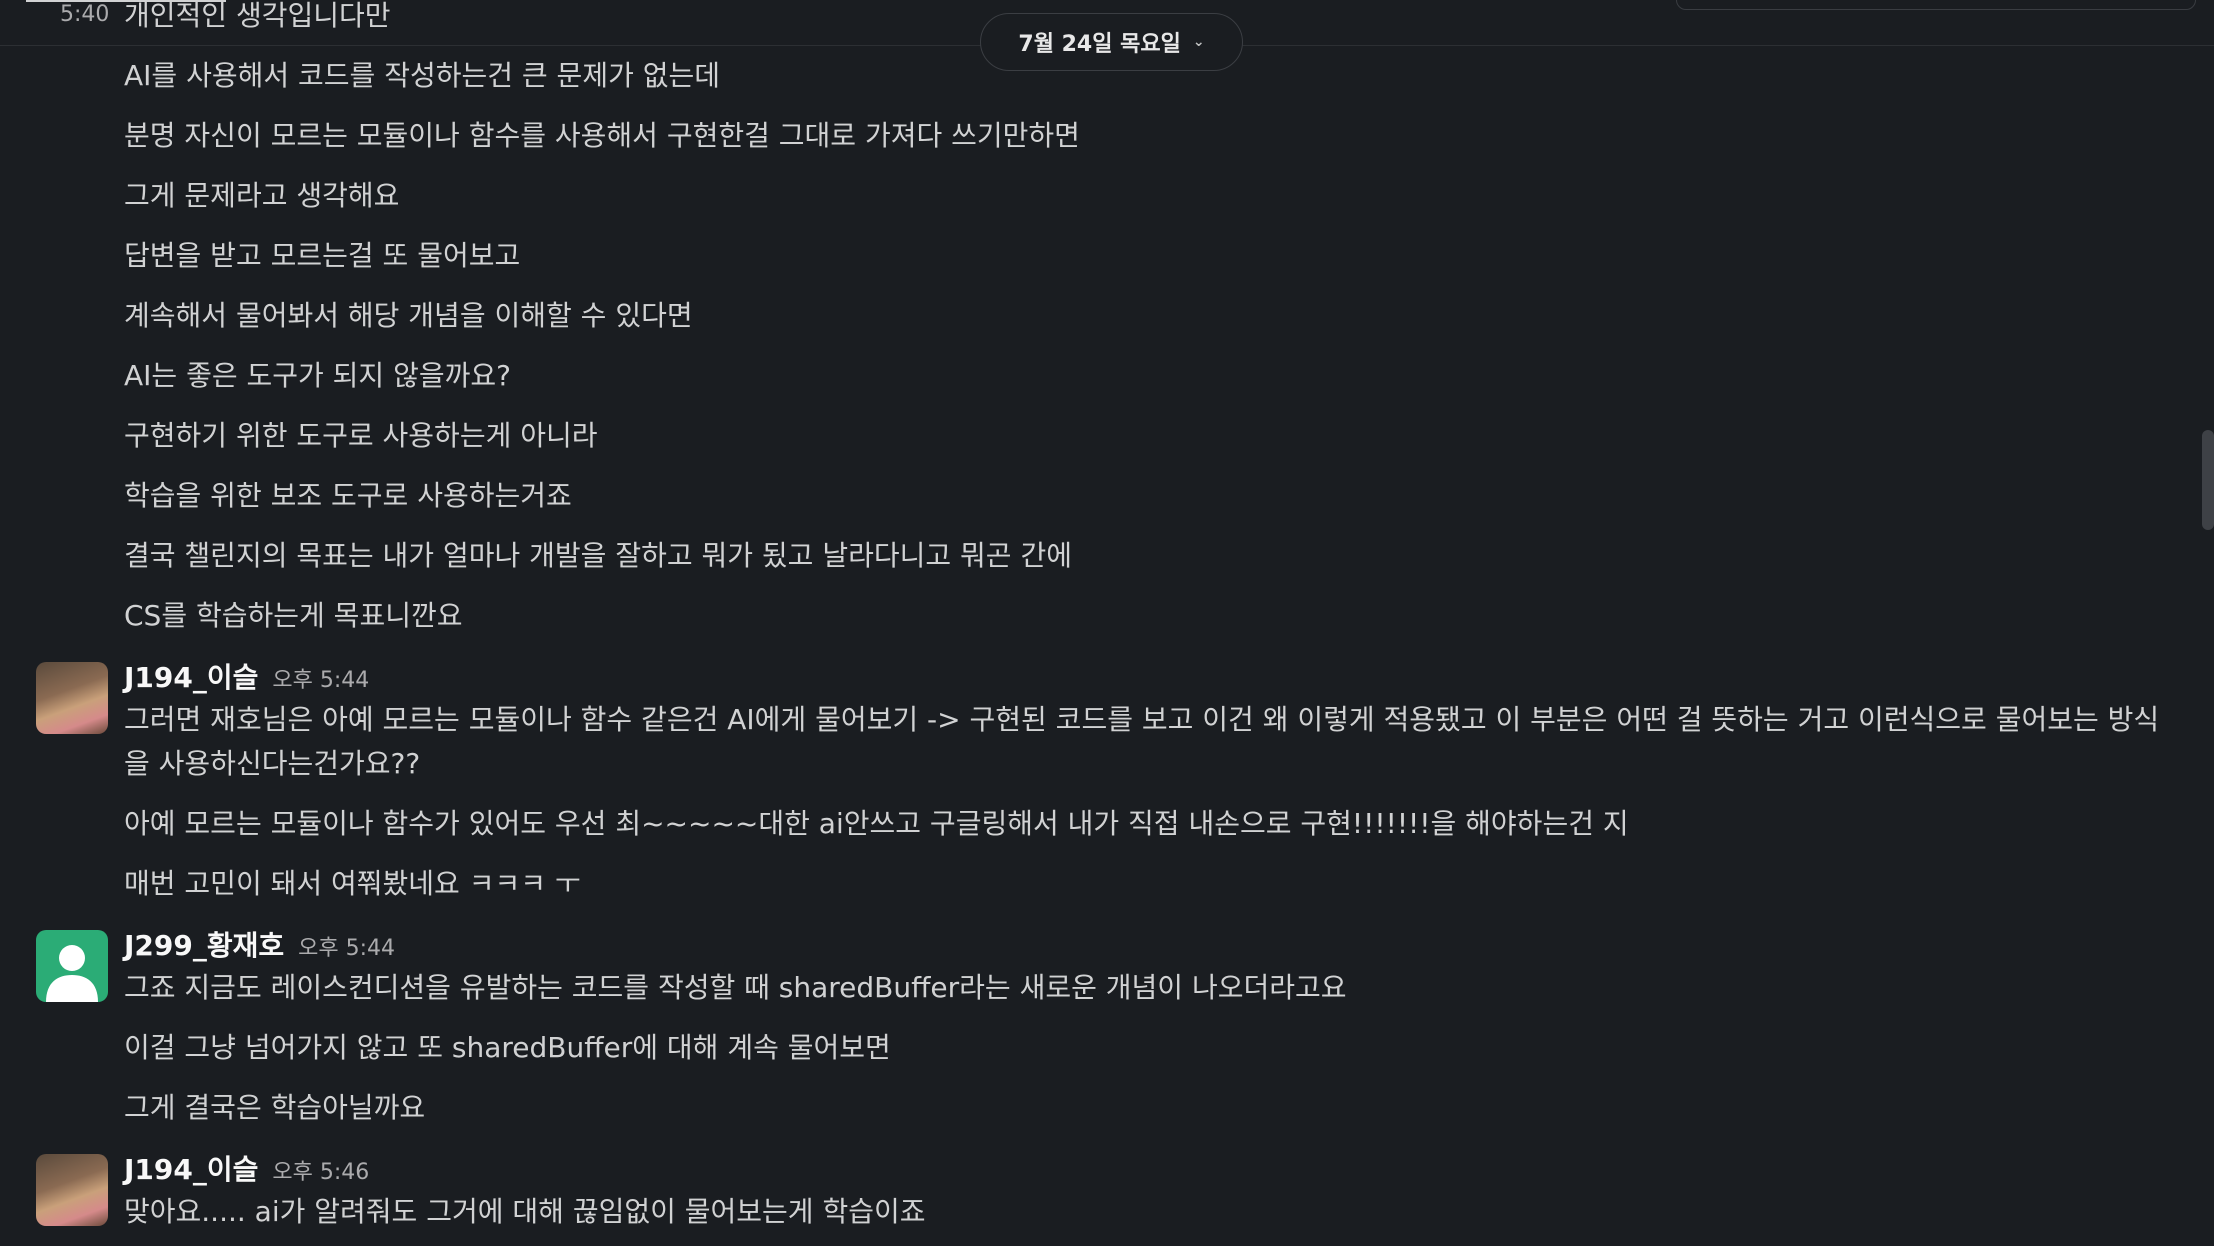 The height and width of the screenshot is (1246, 2214). I want to click on message-line: 그게 문제라고 생각해요, so click(262, 195).